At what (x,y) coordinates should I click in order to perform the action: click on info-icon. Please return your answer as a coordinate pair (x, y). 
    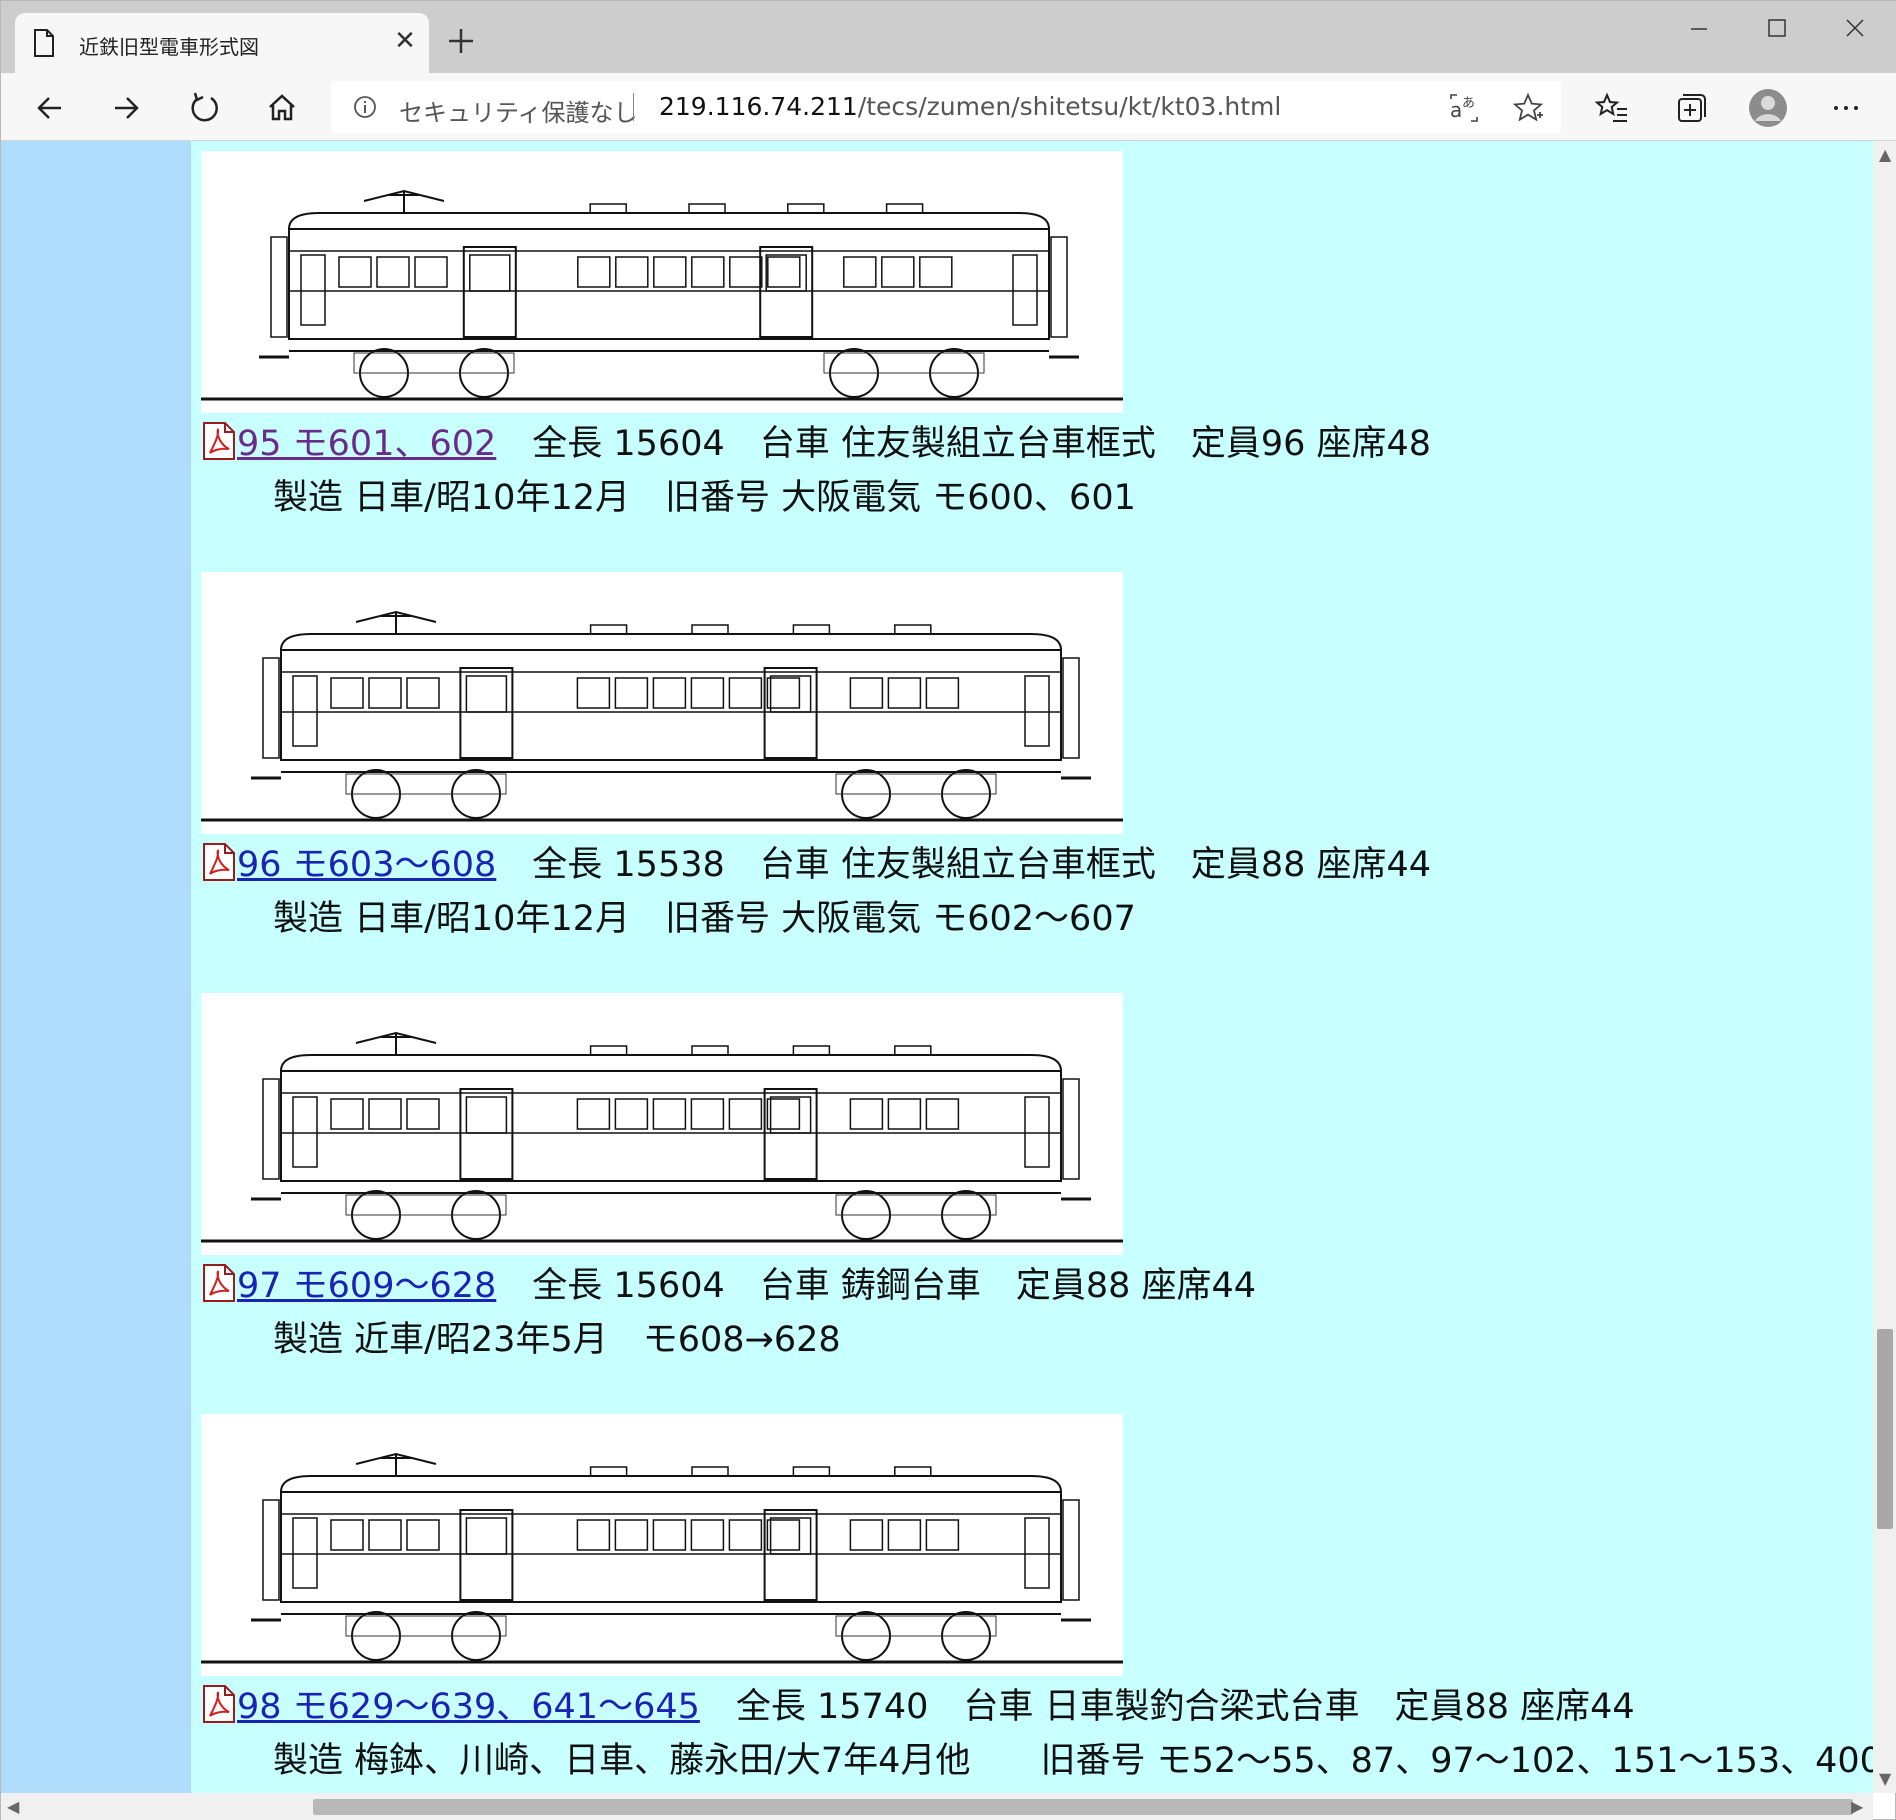
    Looking at the image, I should click on (365, 107).